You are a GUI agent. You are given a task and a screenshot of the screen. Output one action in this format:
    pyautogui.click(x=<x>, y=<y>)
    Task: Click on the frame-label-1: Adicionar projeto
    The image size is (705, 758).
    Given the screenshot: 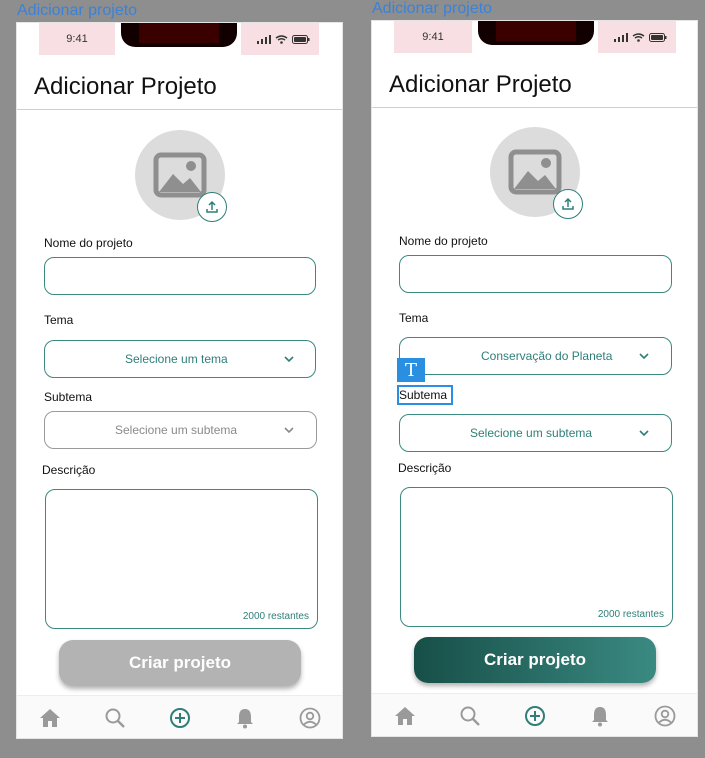 What is the action you would take?
    pyautogui.click(x=77, y=10)
    